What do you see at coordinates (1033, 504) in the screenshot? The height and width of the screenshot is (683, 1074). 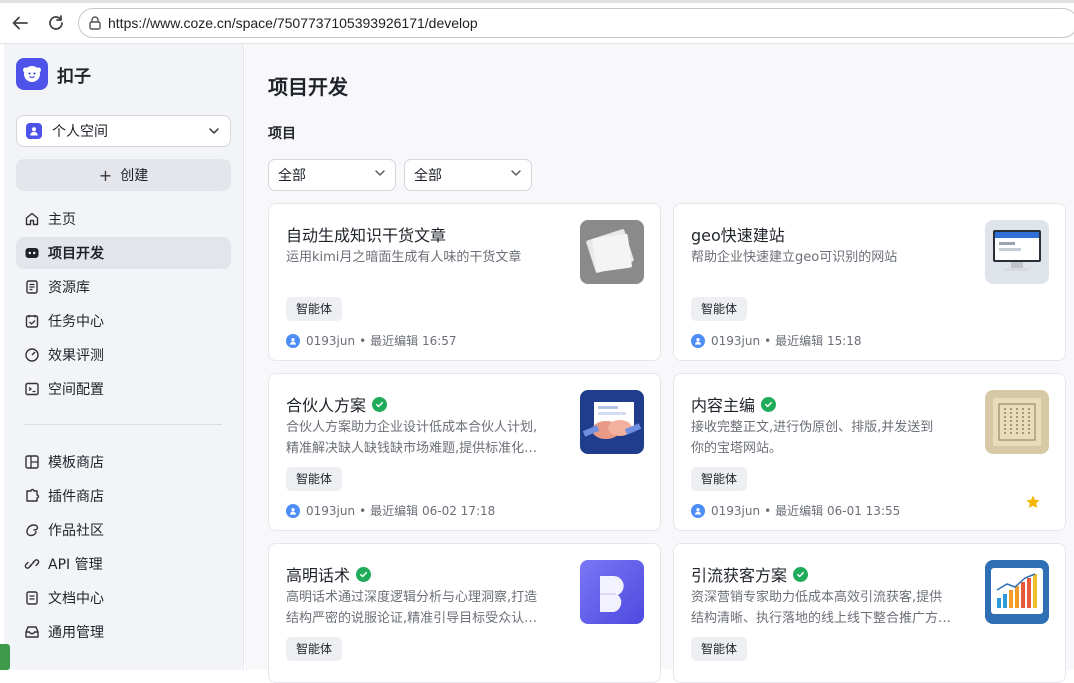 I see `star-icon` at bounding box center [1033, 504].